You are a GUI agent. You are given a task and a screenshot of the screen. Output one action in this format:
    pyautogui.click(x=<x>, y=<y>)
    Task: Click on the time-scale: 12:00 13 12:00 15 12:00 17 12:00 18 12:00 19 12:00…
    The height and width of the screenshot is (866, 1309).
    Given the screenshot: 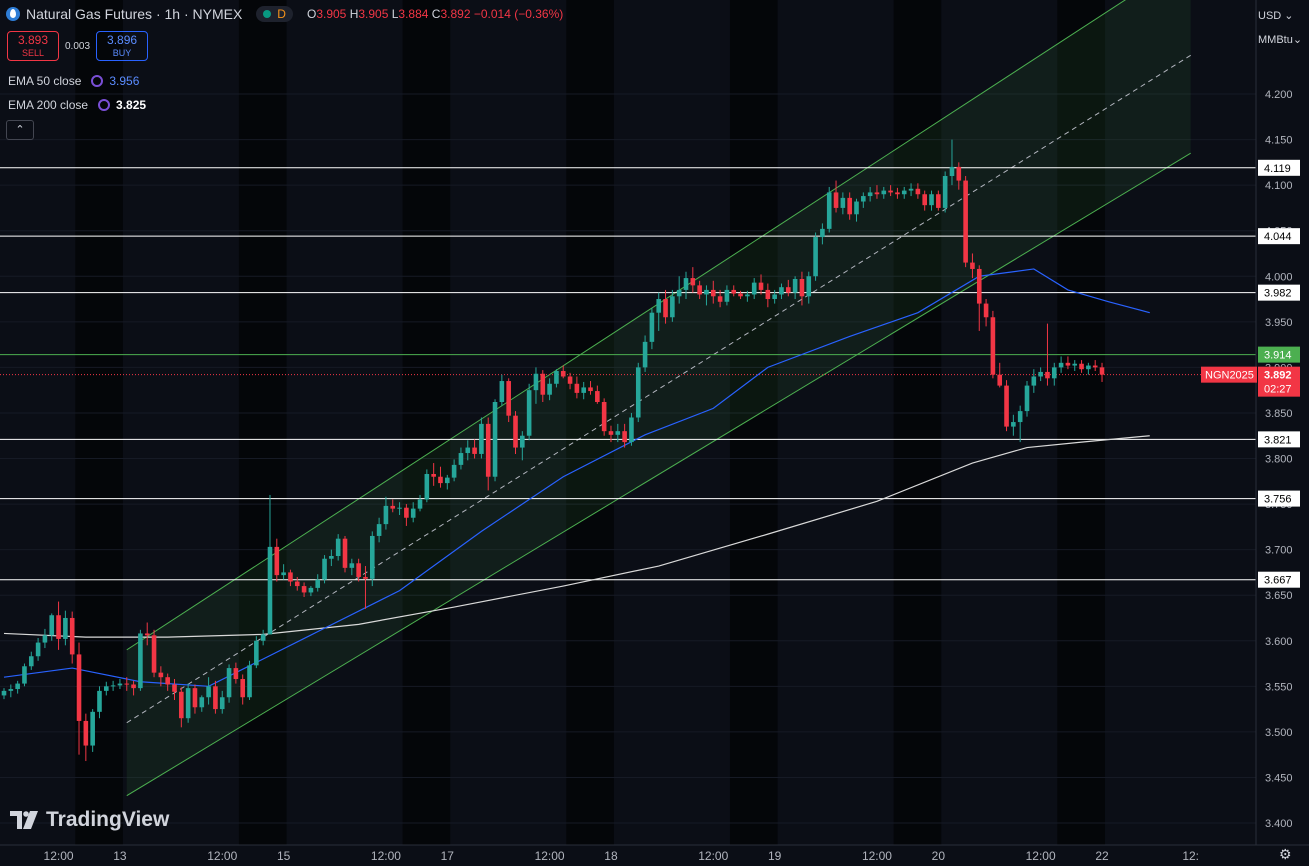 What is the action you would take?
    pyautogui.click(x=654, y=855)
    